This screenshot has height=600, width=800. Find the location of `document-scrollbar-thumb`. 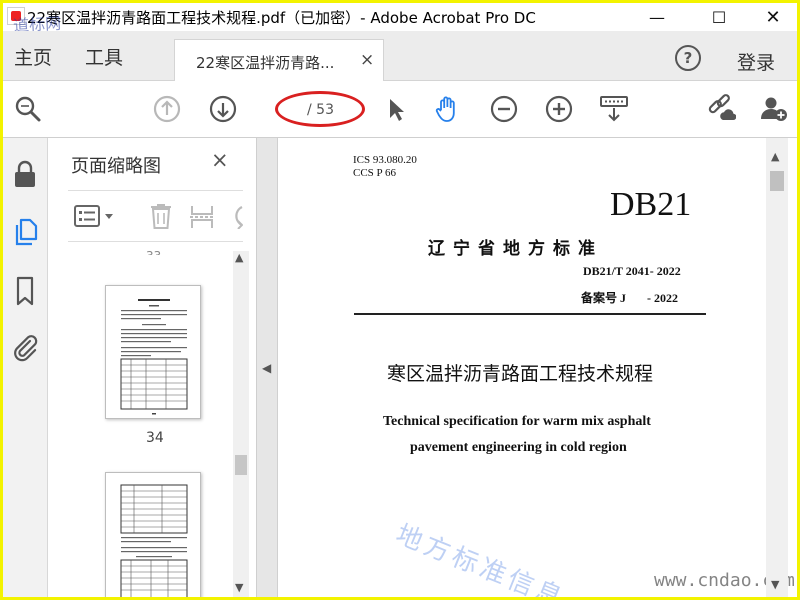

document-scrollbar-thumb is located at coordinates (777, 181).